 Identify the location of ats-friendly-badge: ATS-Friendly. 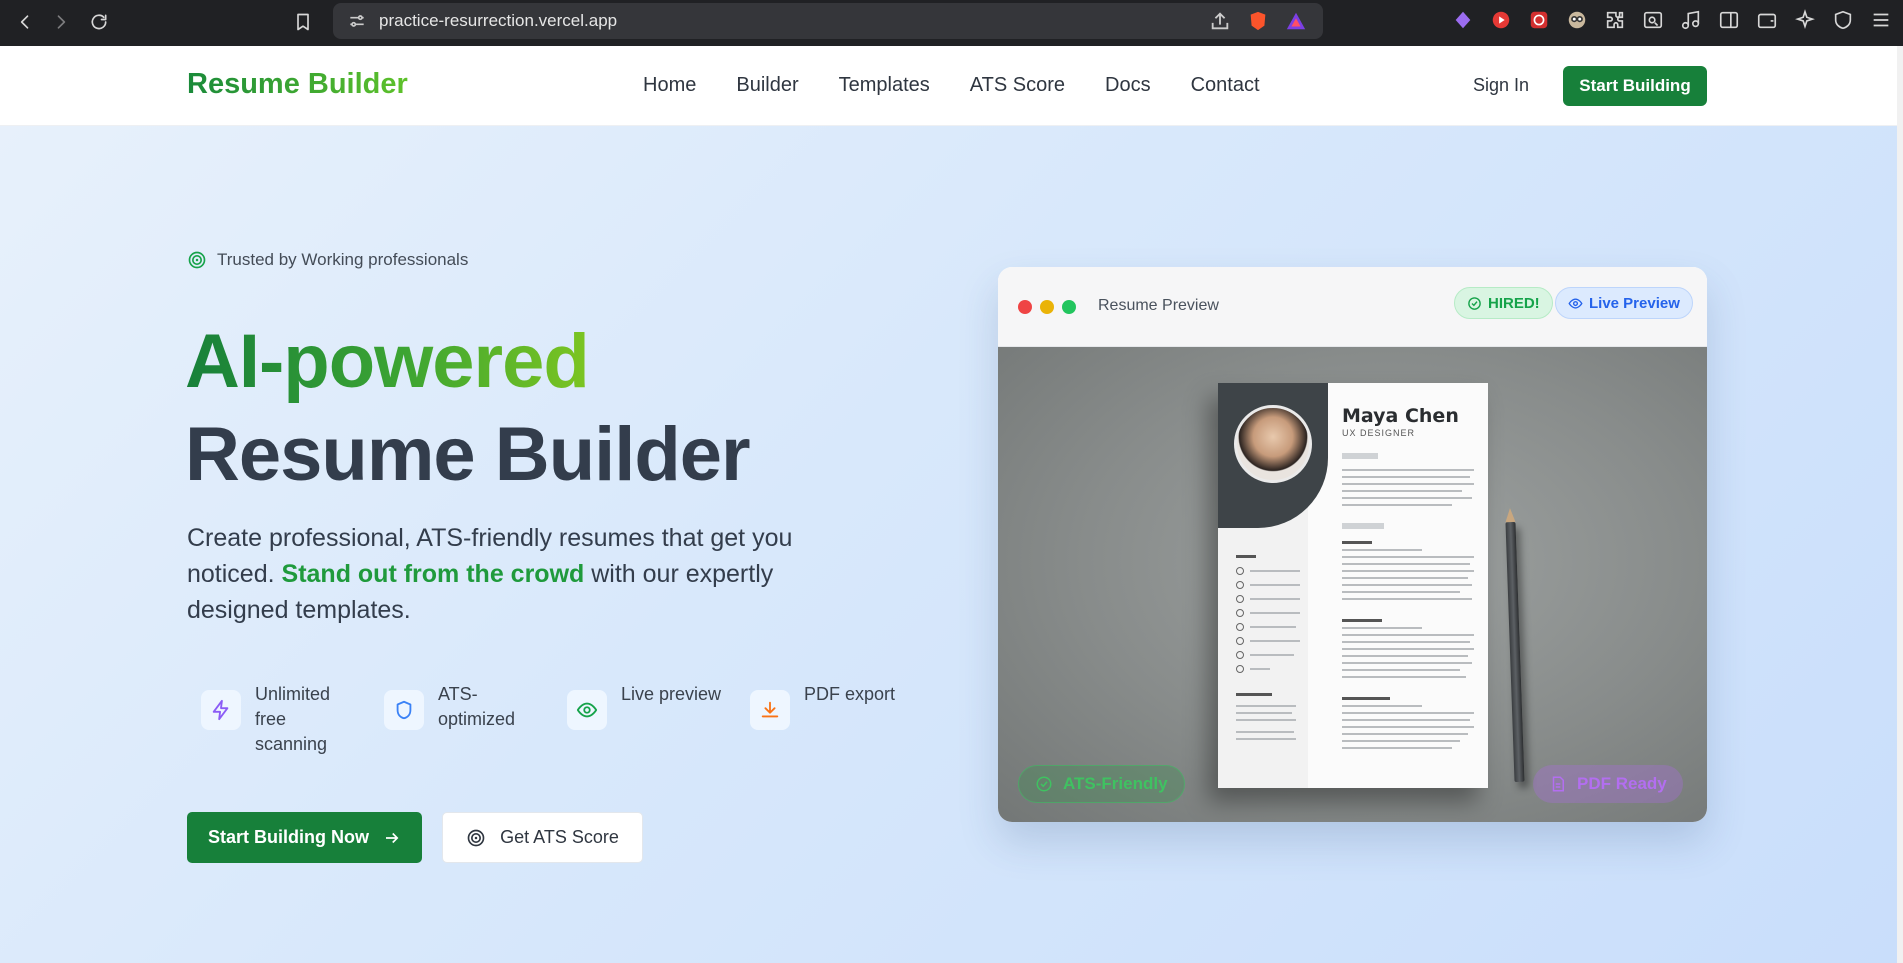
(1101, 784).